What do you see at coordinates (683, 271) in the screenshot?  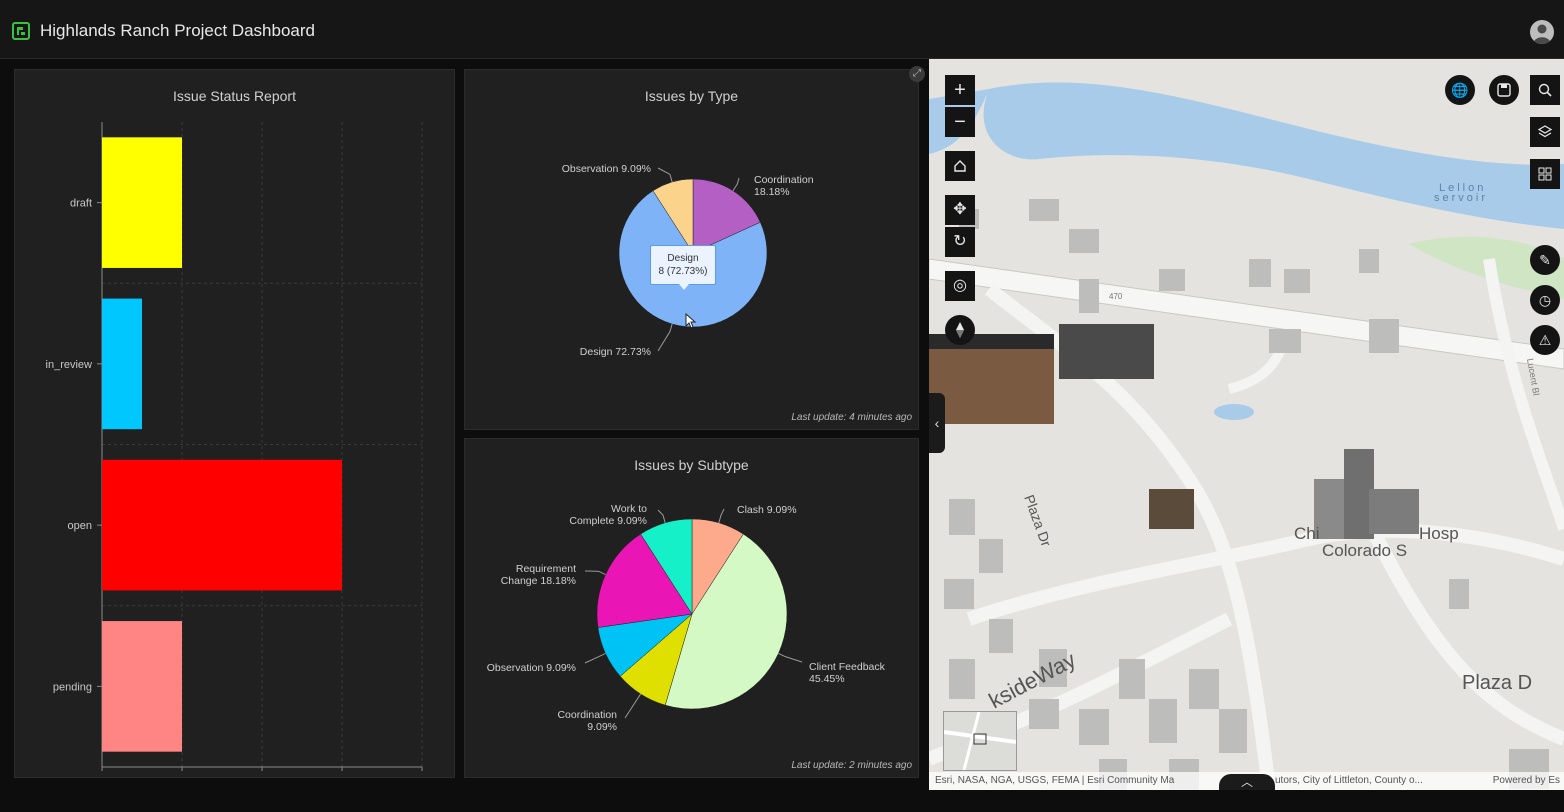 I see `tooltip-value: 8 (72.73%)` at bounding box center [683, 271].